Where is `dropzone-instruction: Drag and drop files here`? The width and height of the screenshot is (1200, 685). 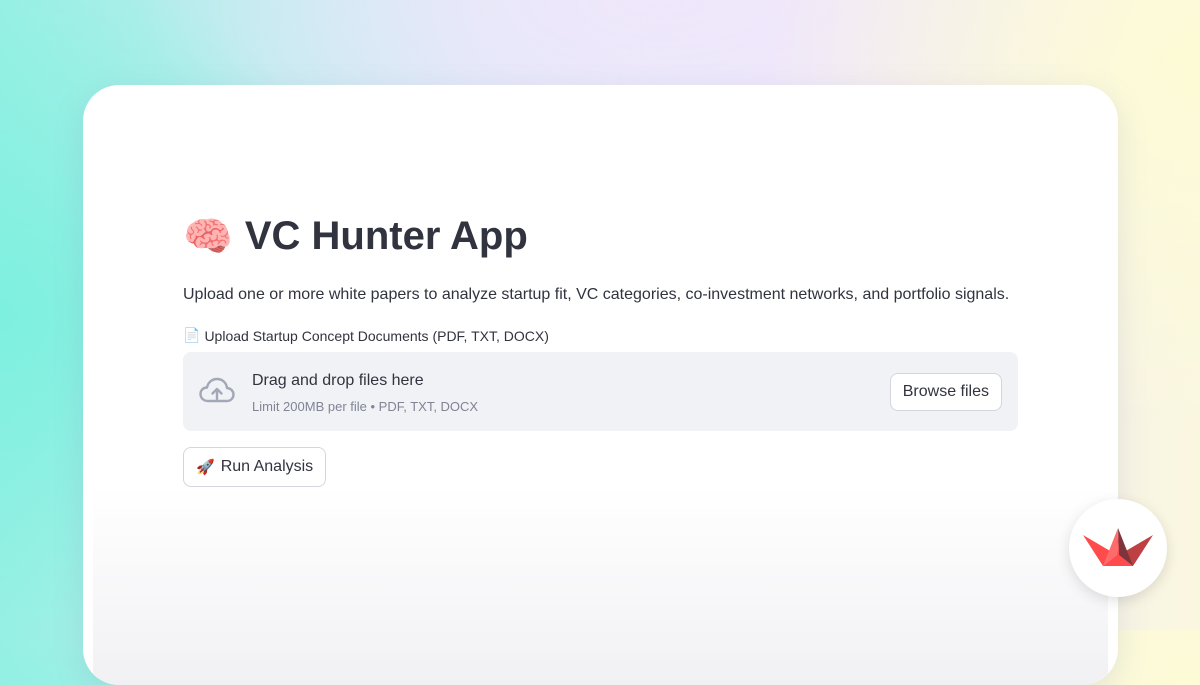
dropzone-instruction: Drag and drop files here is located at coordinates (338, 380).